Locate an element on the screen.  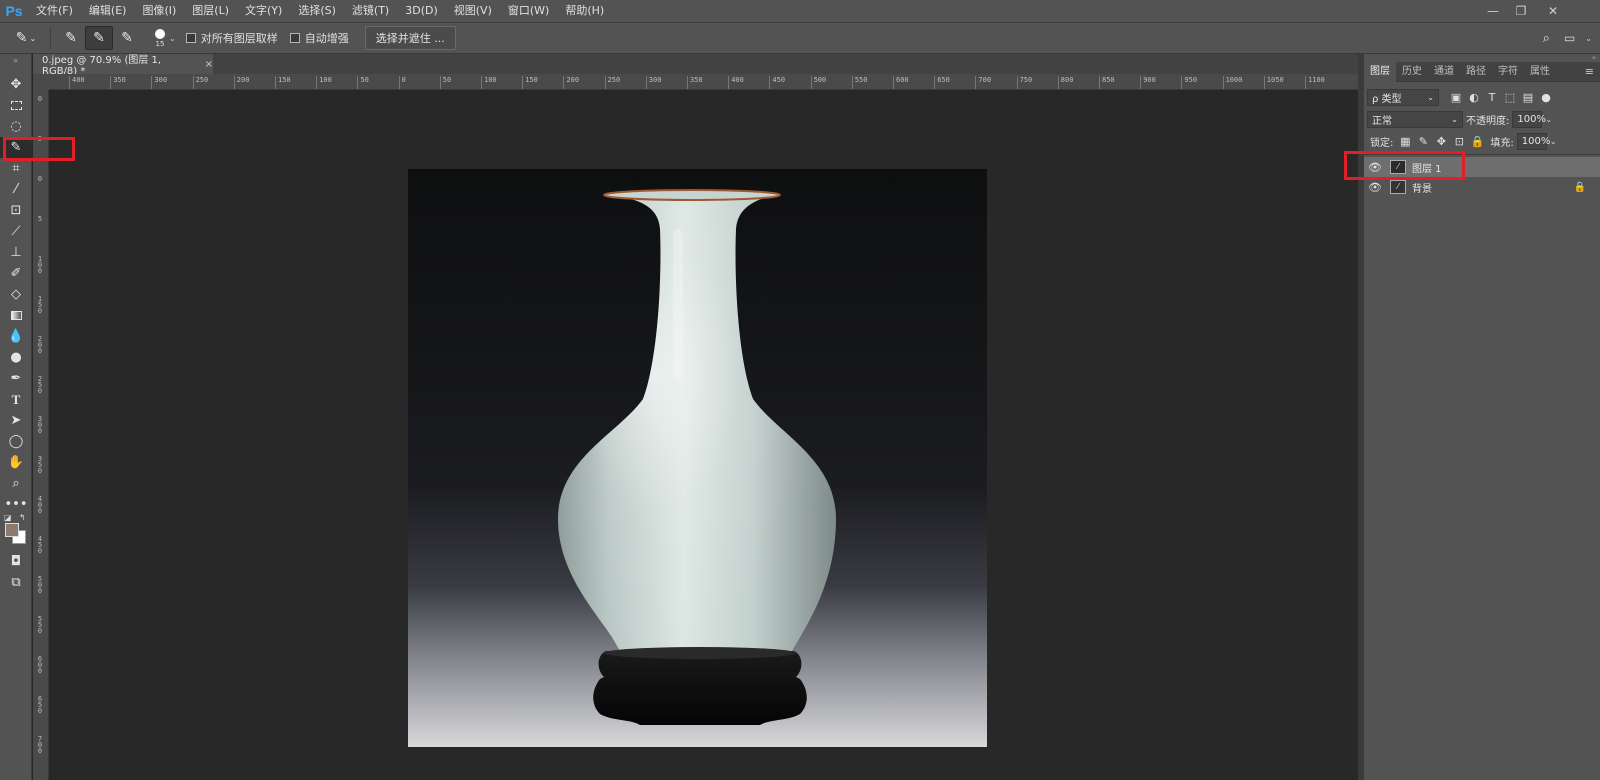
layer-row: 👁 ⁄ 图层 1 is located at coordinates (1482, 167).